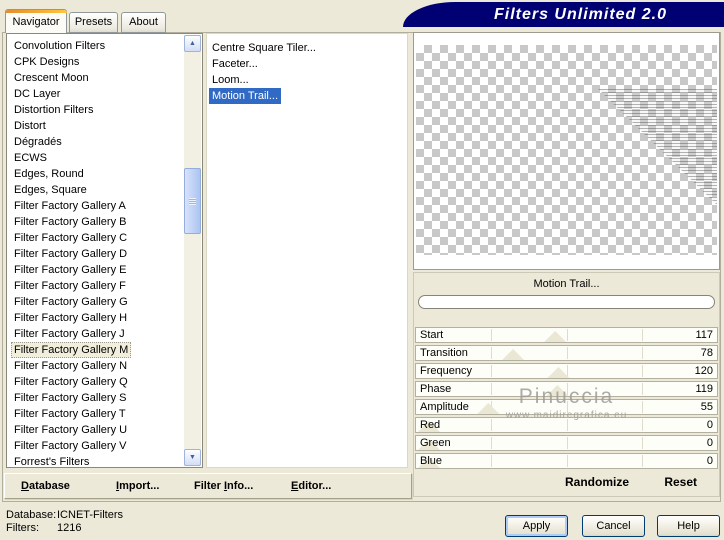 The height and width of the screenshot is (540, 724). Describe the element at coordinates (688, 526) in the screenshot. I see `help-button: Help` at that location.